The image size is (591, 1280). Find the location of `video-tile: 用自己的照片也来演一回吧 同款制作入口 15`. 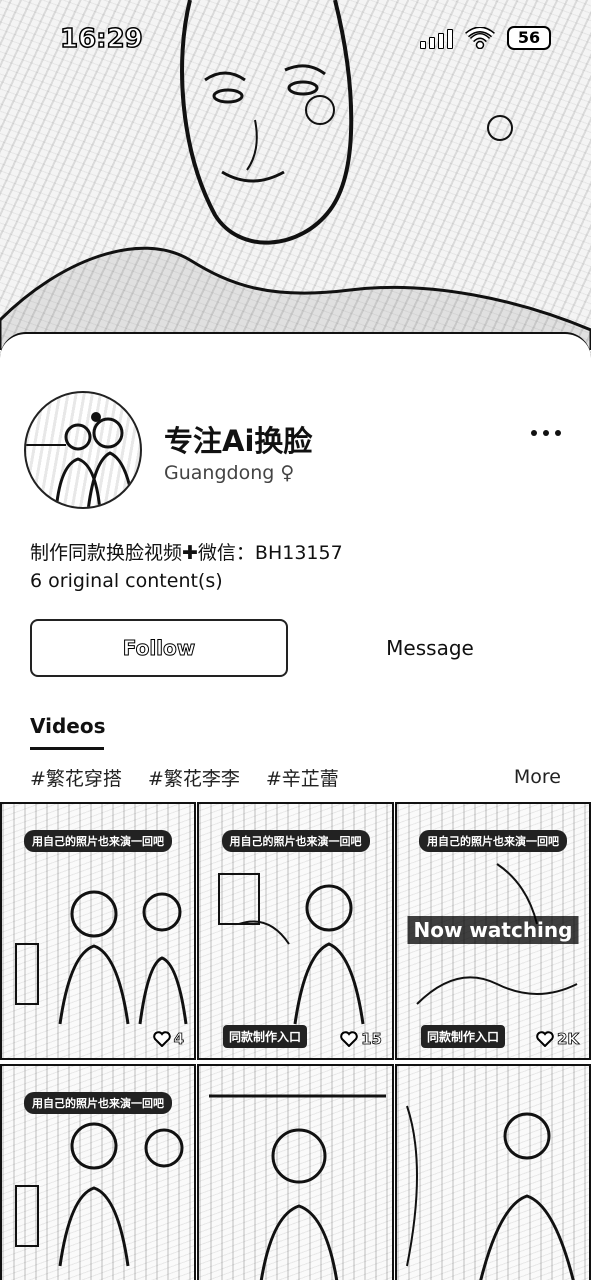

video-tile: 用自己的照片也来演一回吧 同款制作入口 15 is located at coordinates (295, 931).